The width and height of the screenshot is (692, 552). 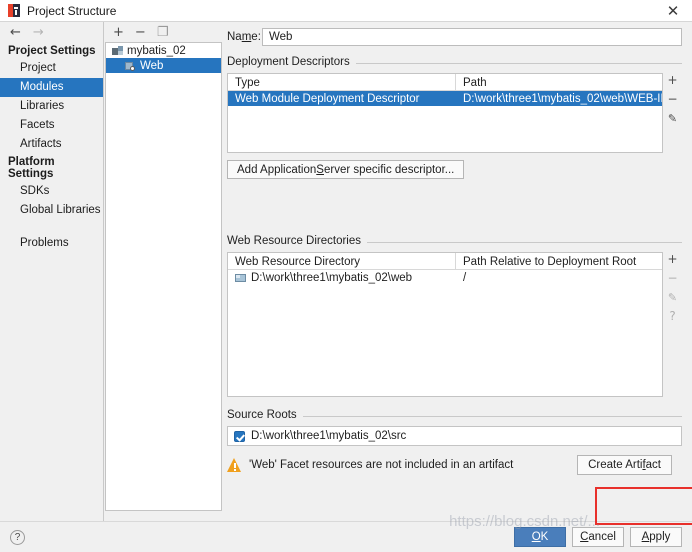 I want to click on source-root-checkbox, so click(x=239, y=436).